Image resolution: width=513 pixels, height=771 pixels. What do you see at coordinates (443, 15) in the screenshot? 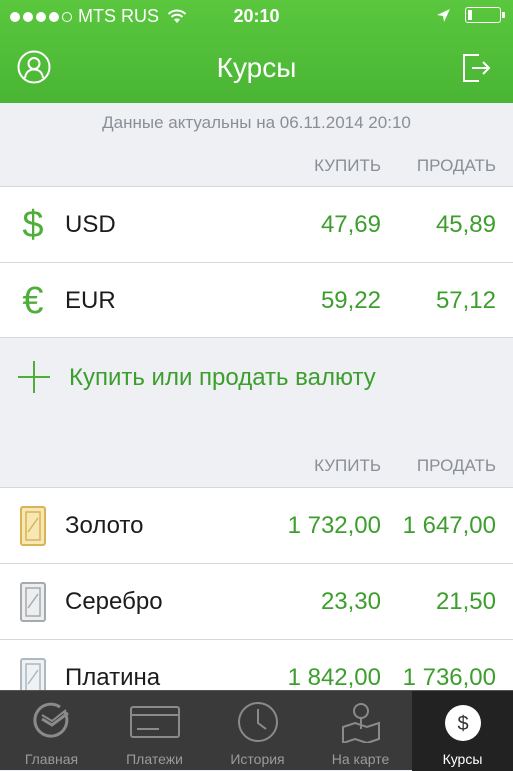
I see `location-arrow-icon` at bounding box center [443, 15].